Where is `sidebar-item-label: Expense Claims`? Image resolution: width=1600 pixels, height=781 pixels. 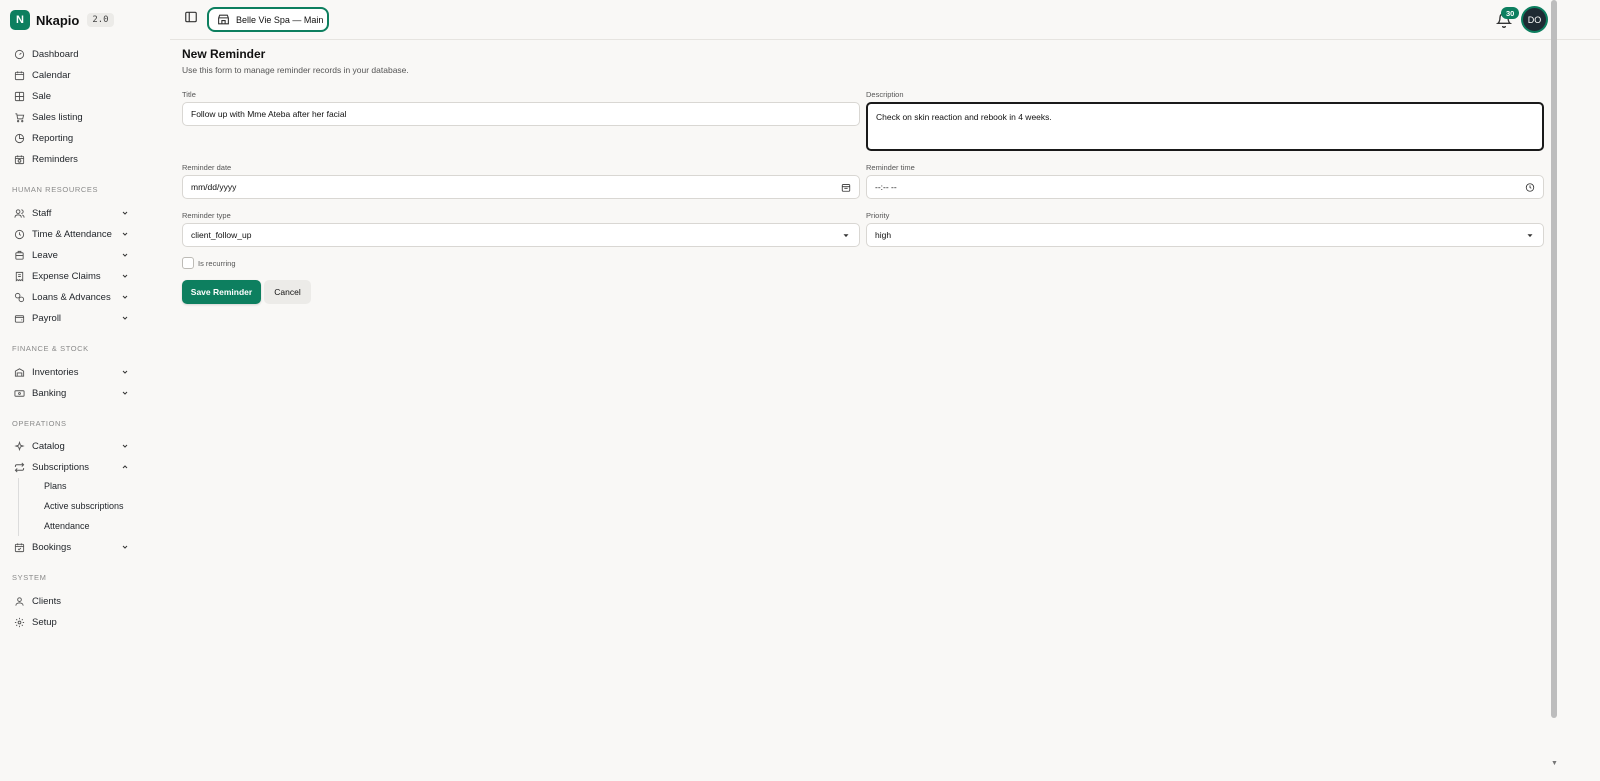 sidebar-item-label: Expense Claims is located at coordinates (66, 276).